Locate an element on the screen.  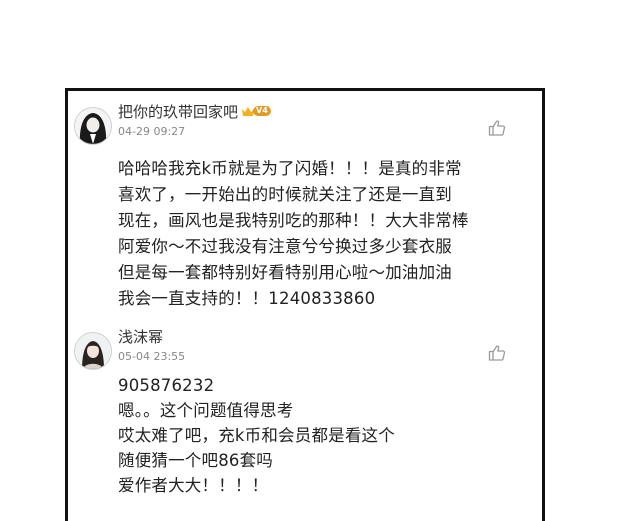
comment-line: 哈哈哈我充k币就是为了闪婚！！！是真的非常 is located at coordinates (290, 168).